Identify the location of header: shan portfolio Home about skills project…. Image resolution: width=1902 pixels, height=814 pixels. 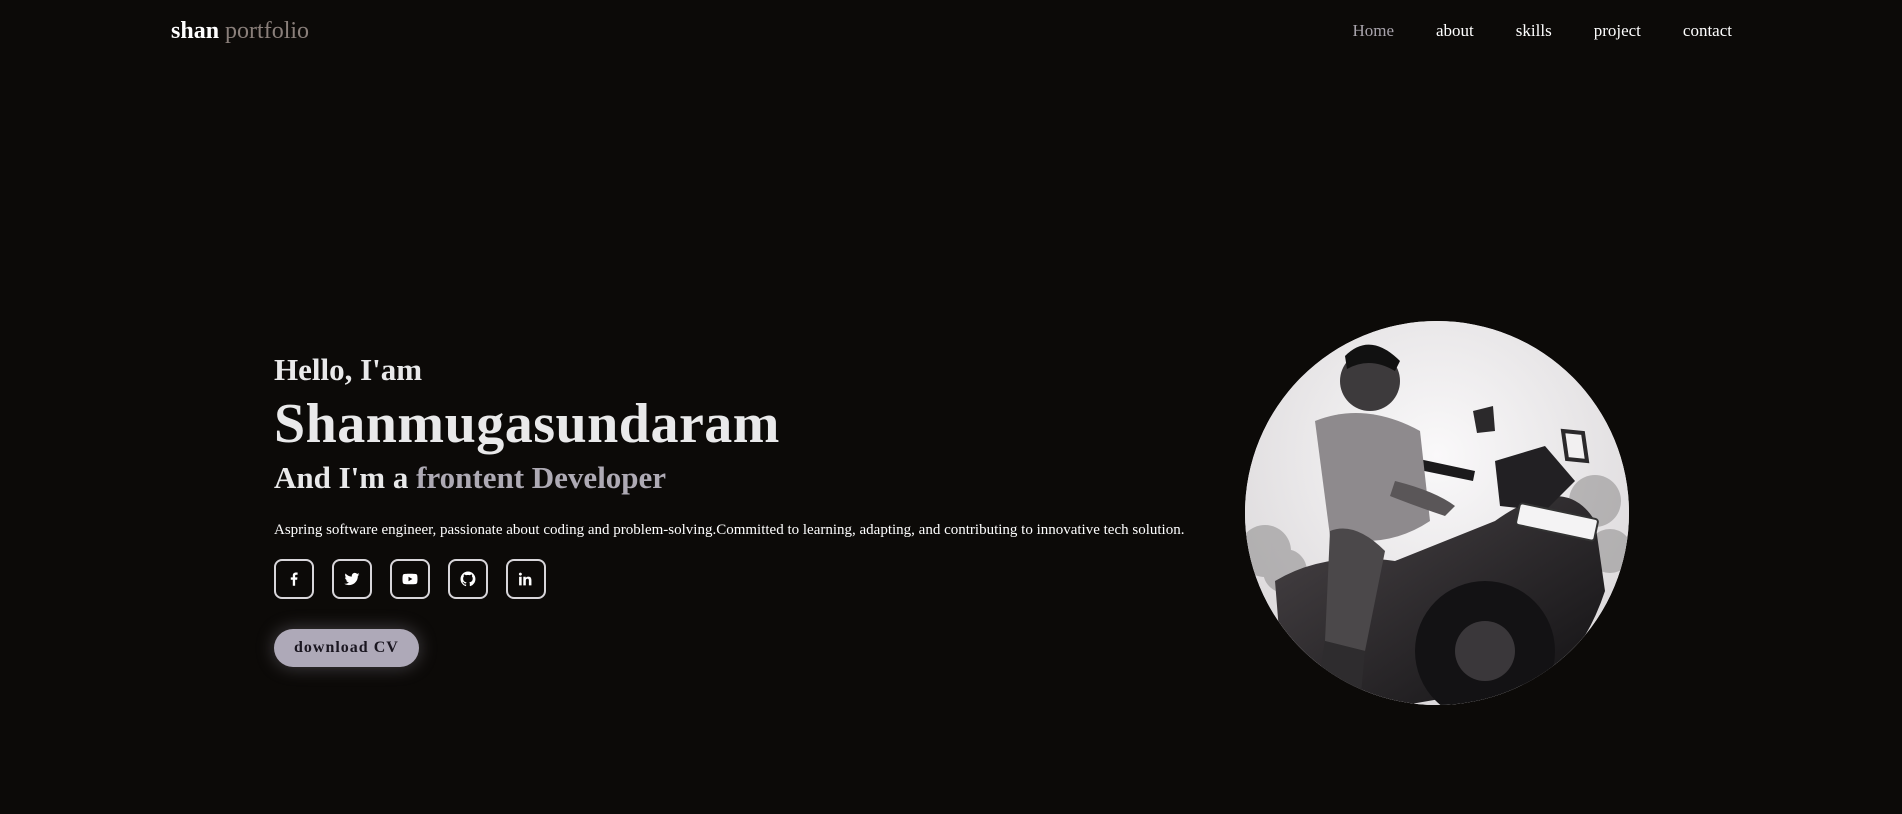
(951, 31).